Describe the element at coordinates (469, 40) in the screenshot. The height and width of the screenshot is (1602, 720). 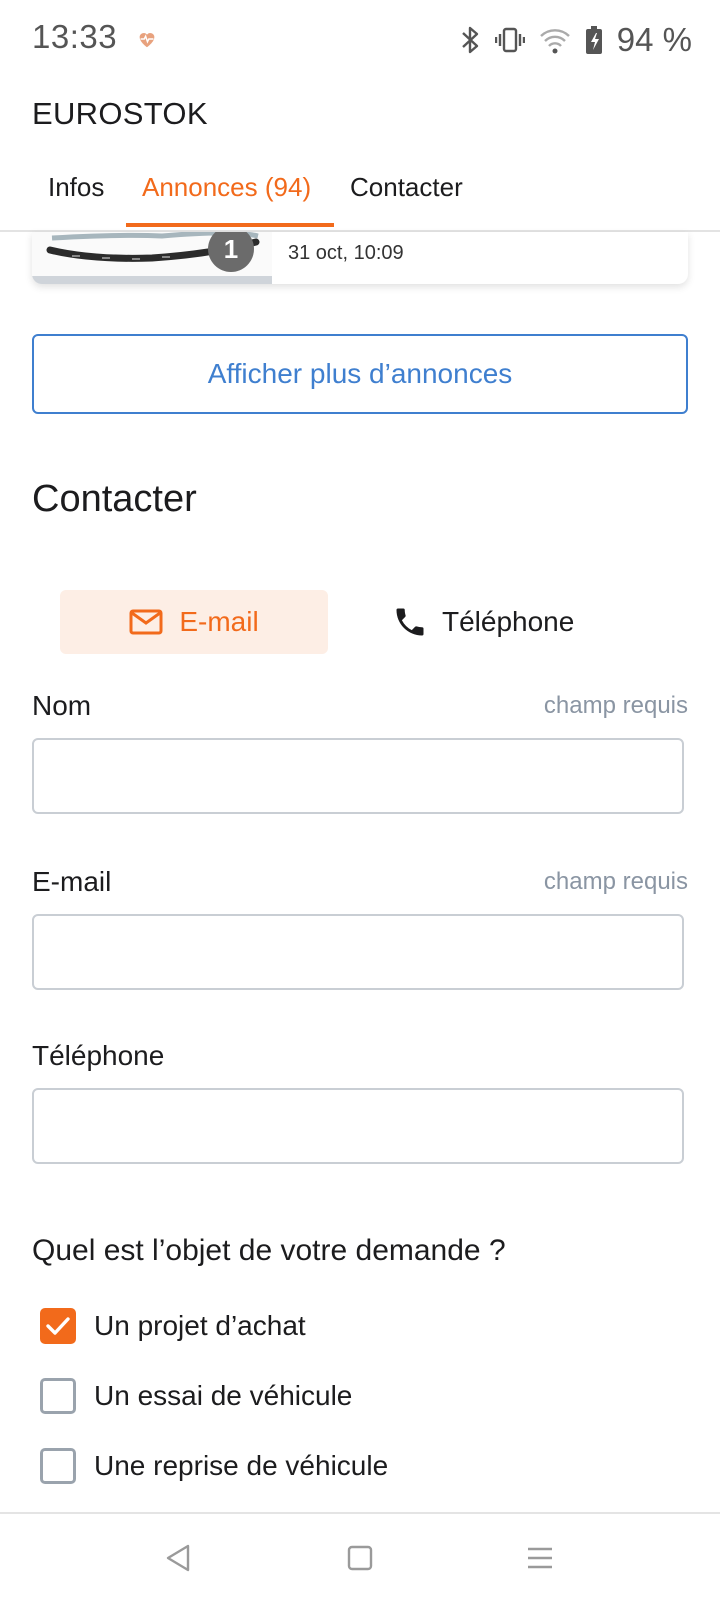
I see `bluetooth-icon` at that location.